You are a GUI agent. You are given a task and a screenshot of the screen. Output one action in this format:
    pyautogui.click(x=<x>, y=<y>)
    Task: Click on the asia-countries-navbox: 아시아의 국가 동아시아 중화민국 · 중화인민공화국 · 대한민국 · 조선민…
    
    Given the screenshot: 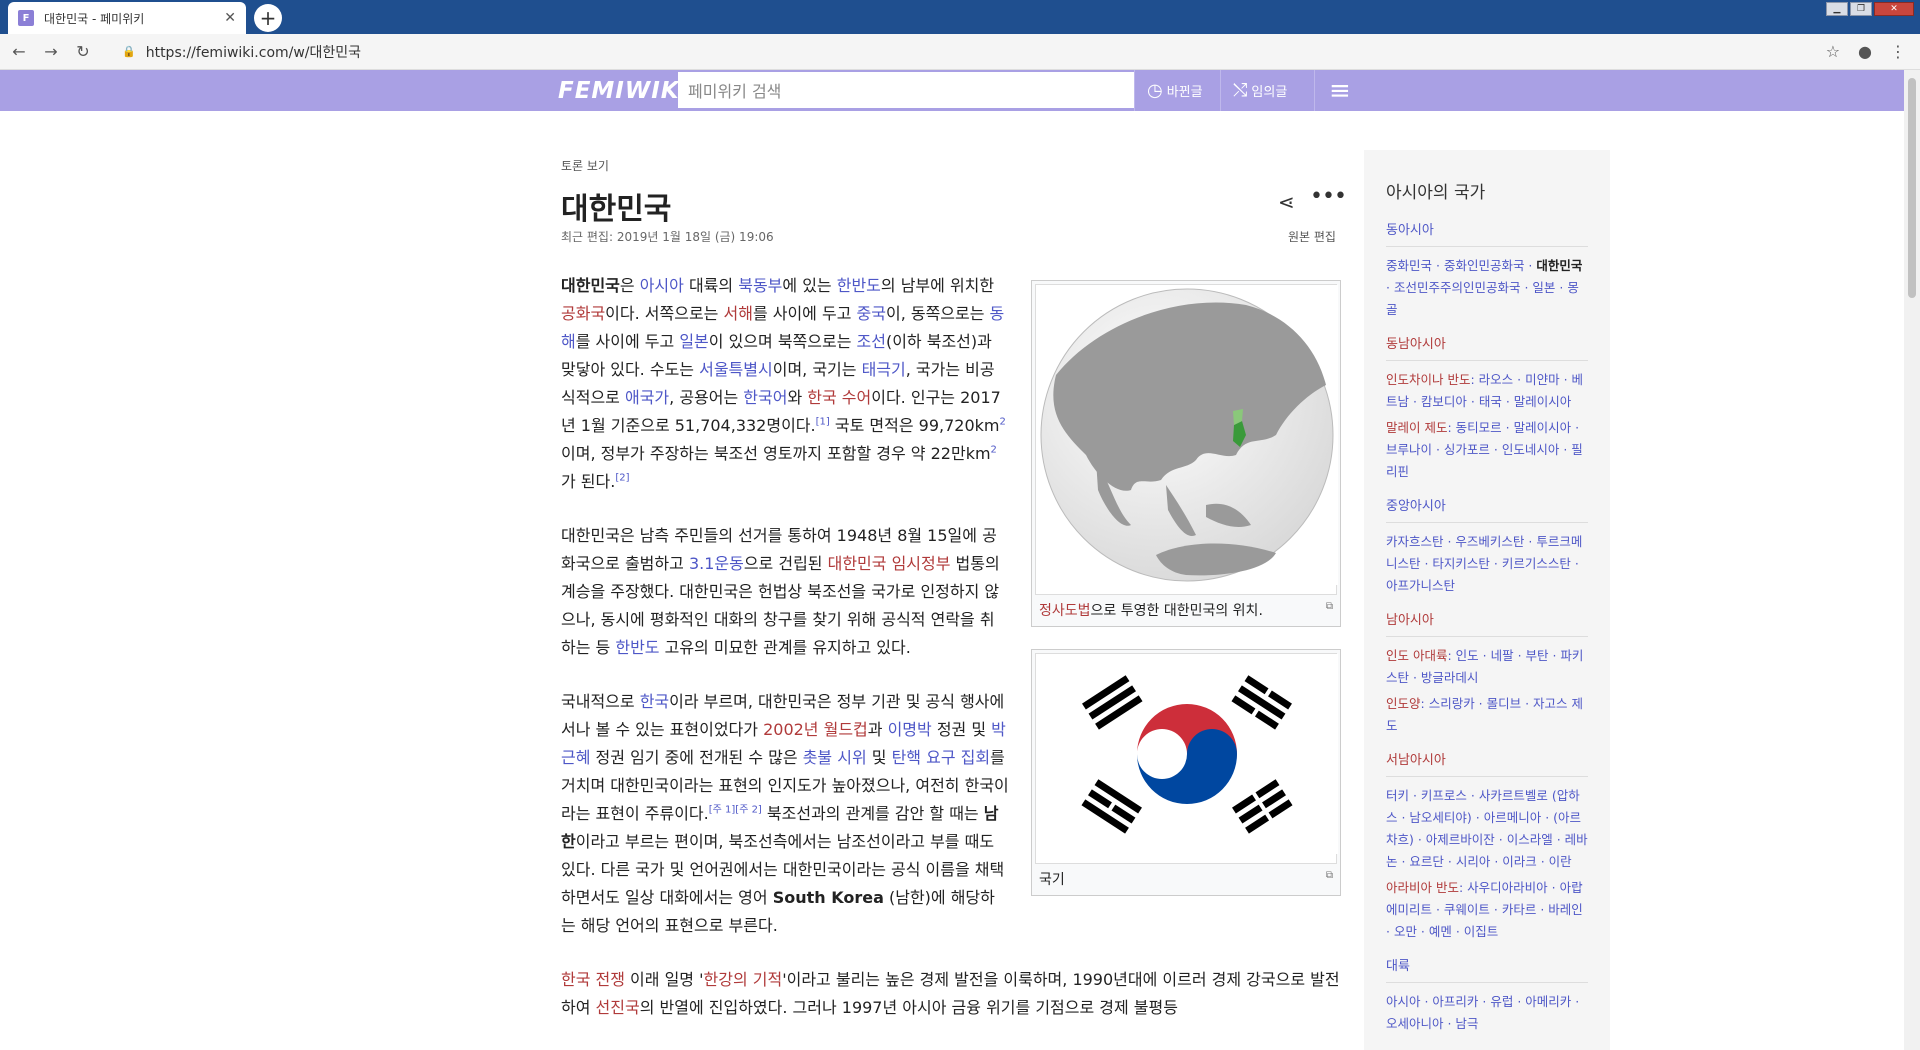 What is the action you would take?
    pyautogui.click(x=1487, y=600)
    